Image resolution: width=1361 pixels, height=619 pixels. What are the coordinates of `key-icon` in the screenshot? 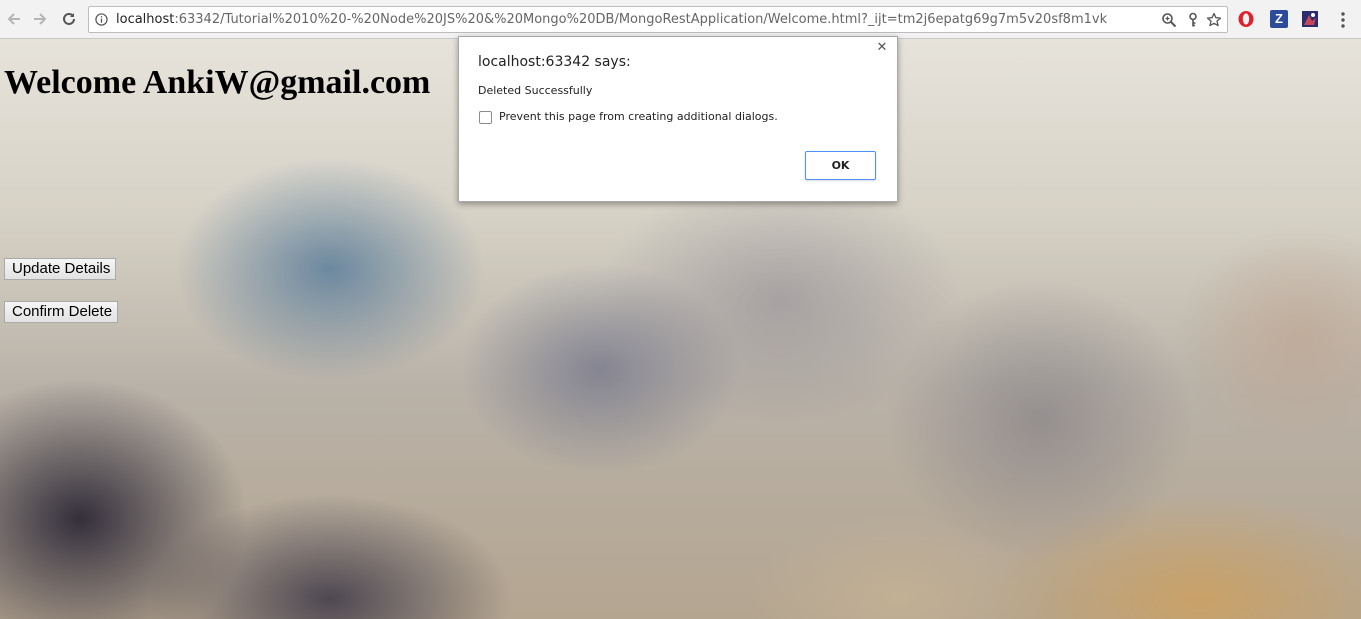 It's located at (1193, 20).